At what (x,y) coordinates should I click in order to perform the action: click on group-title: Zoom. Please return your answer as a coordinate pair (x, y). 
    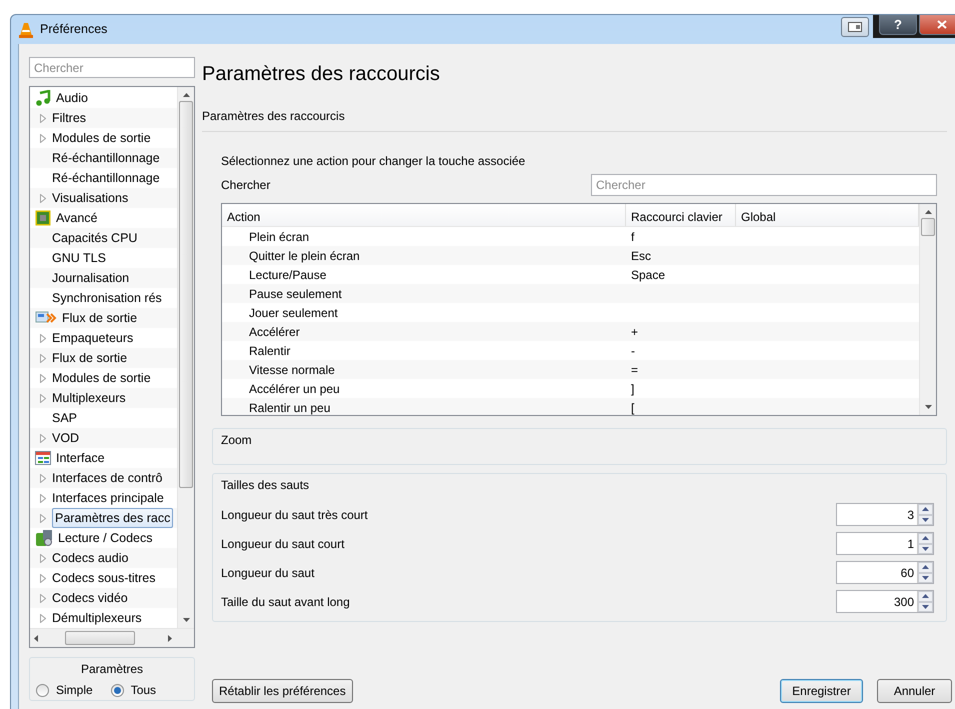
    Looking at the image, I should click on (236, 440).